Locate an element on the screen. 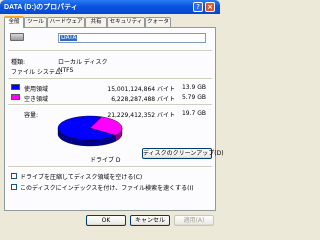 The width and height of the screenshot is (320, 240). compress-checkbox is located at coordinates (14, 176).